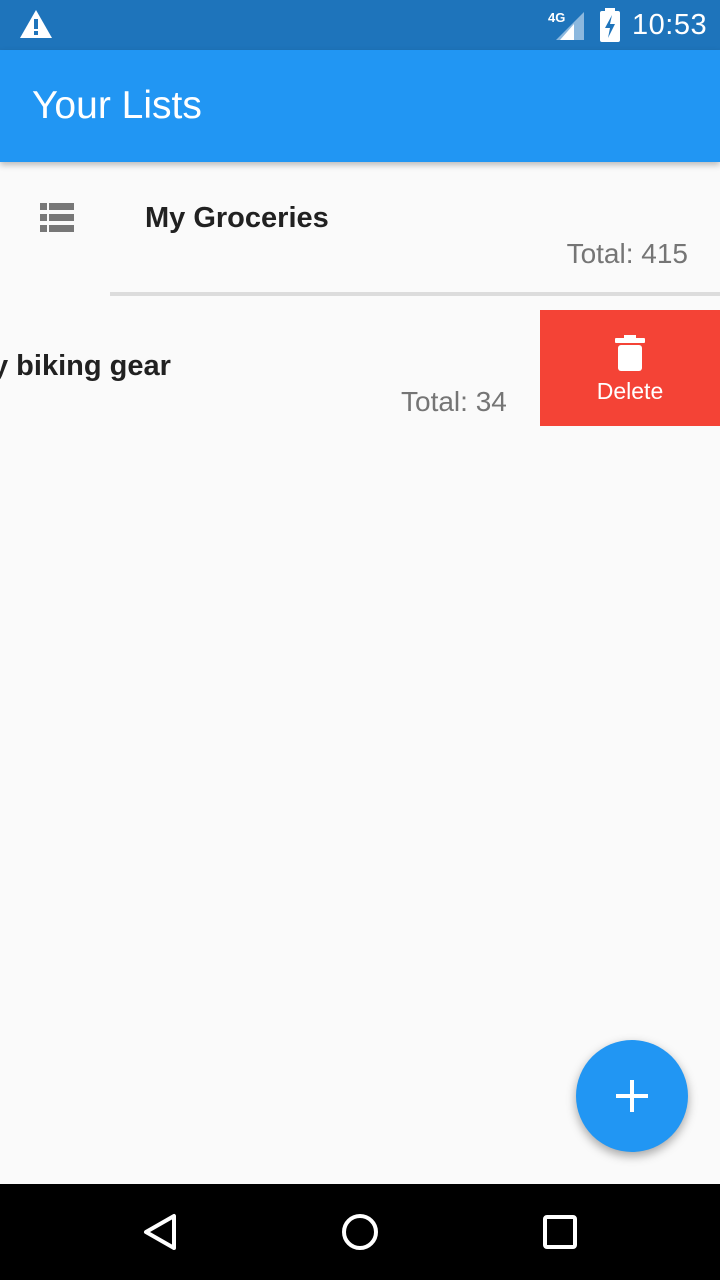 The width and height of the screenshot is (720, 1280). I want to click on divider, so click(415, 294).